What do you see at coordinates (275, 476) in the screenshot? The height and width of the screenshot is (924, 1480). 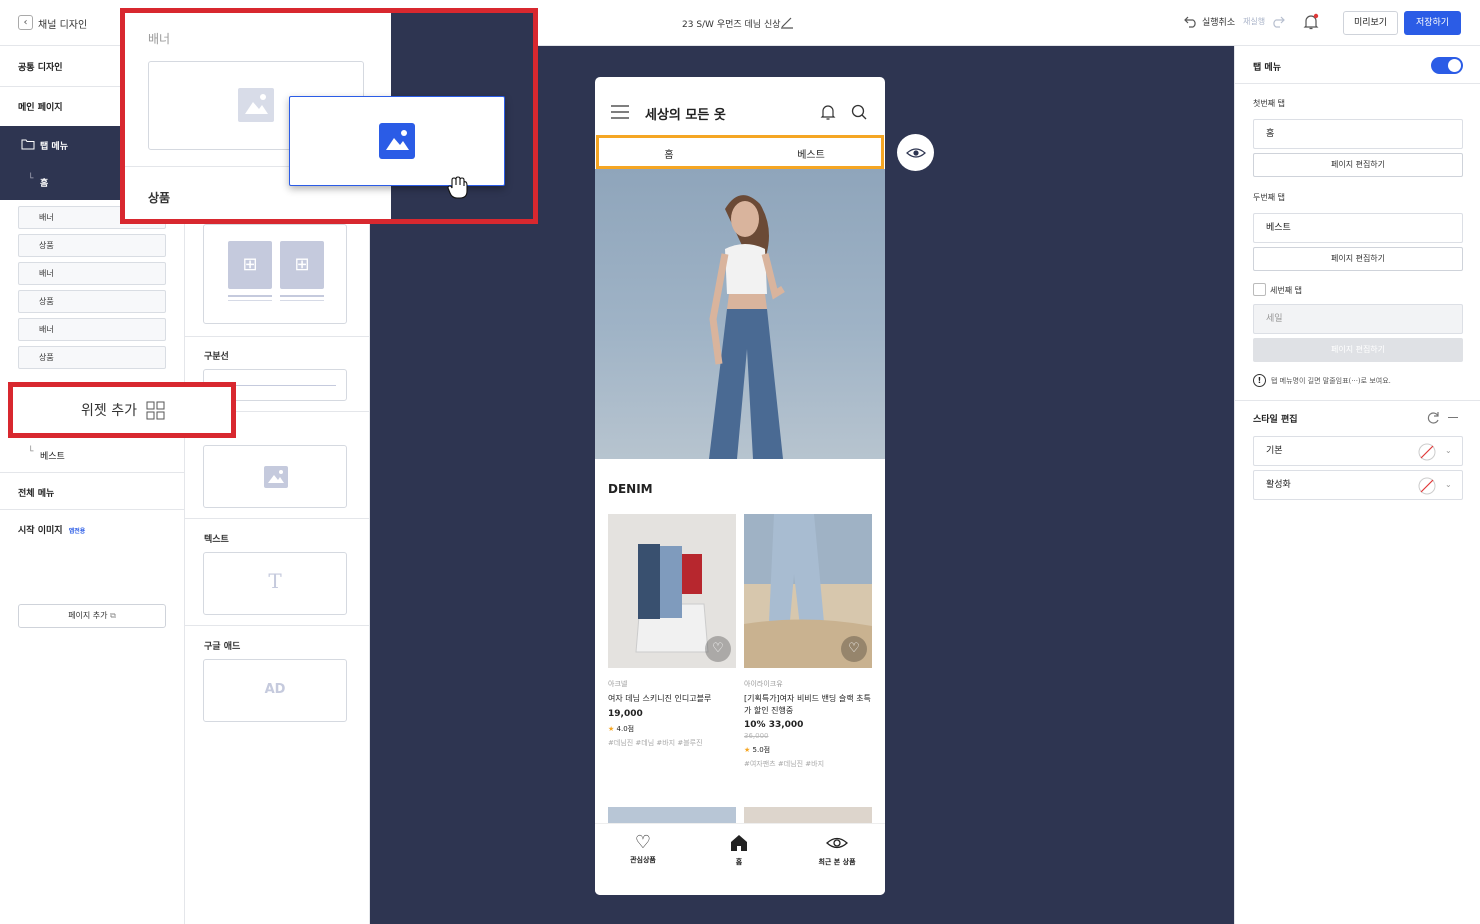 I see `image-widget-card` at bounding box center [275, 476].